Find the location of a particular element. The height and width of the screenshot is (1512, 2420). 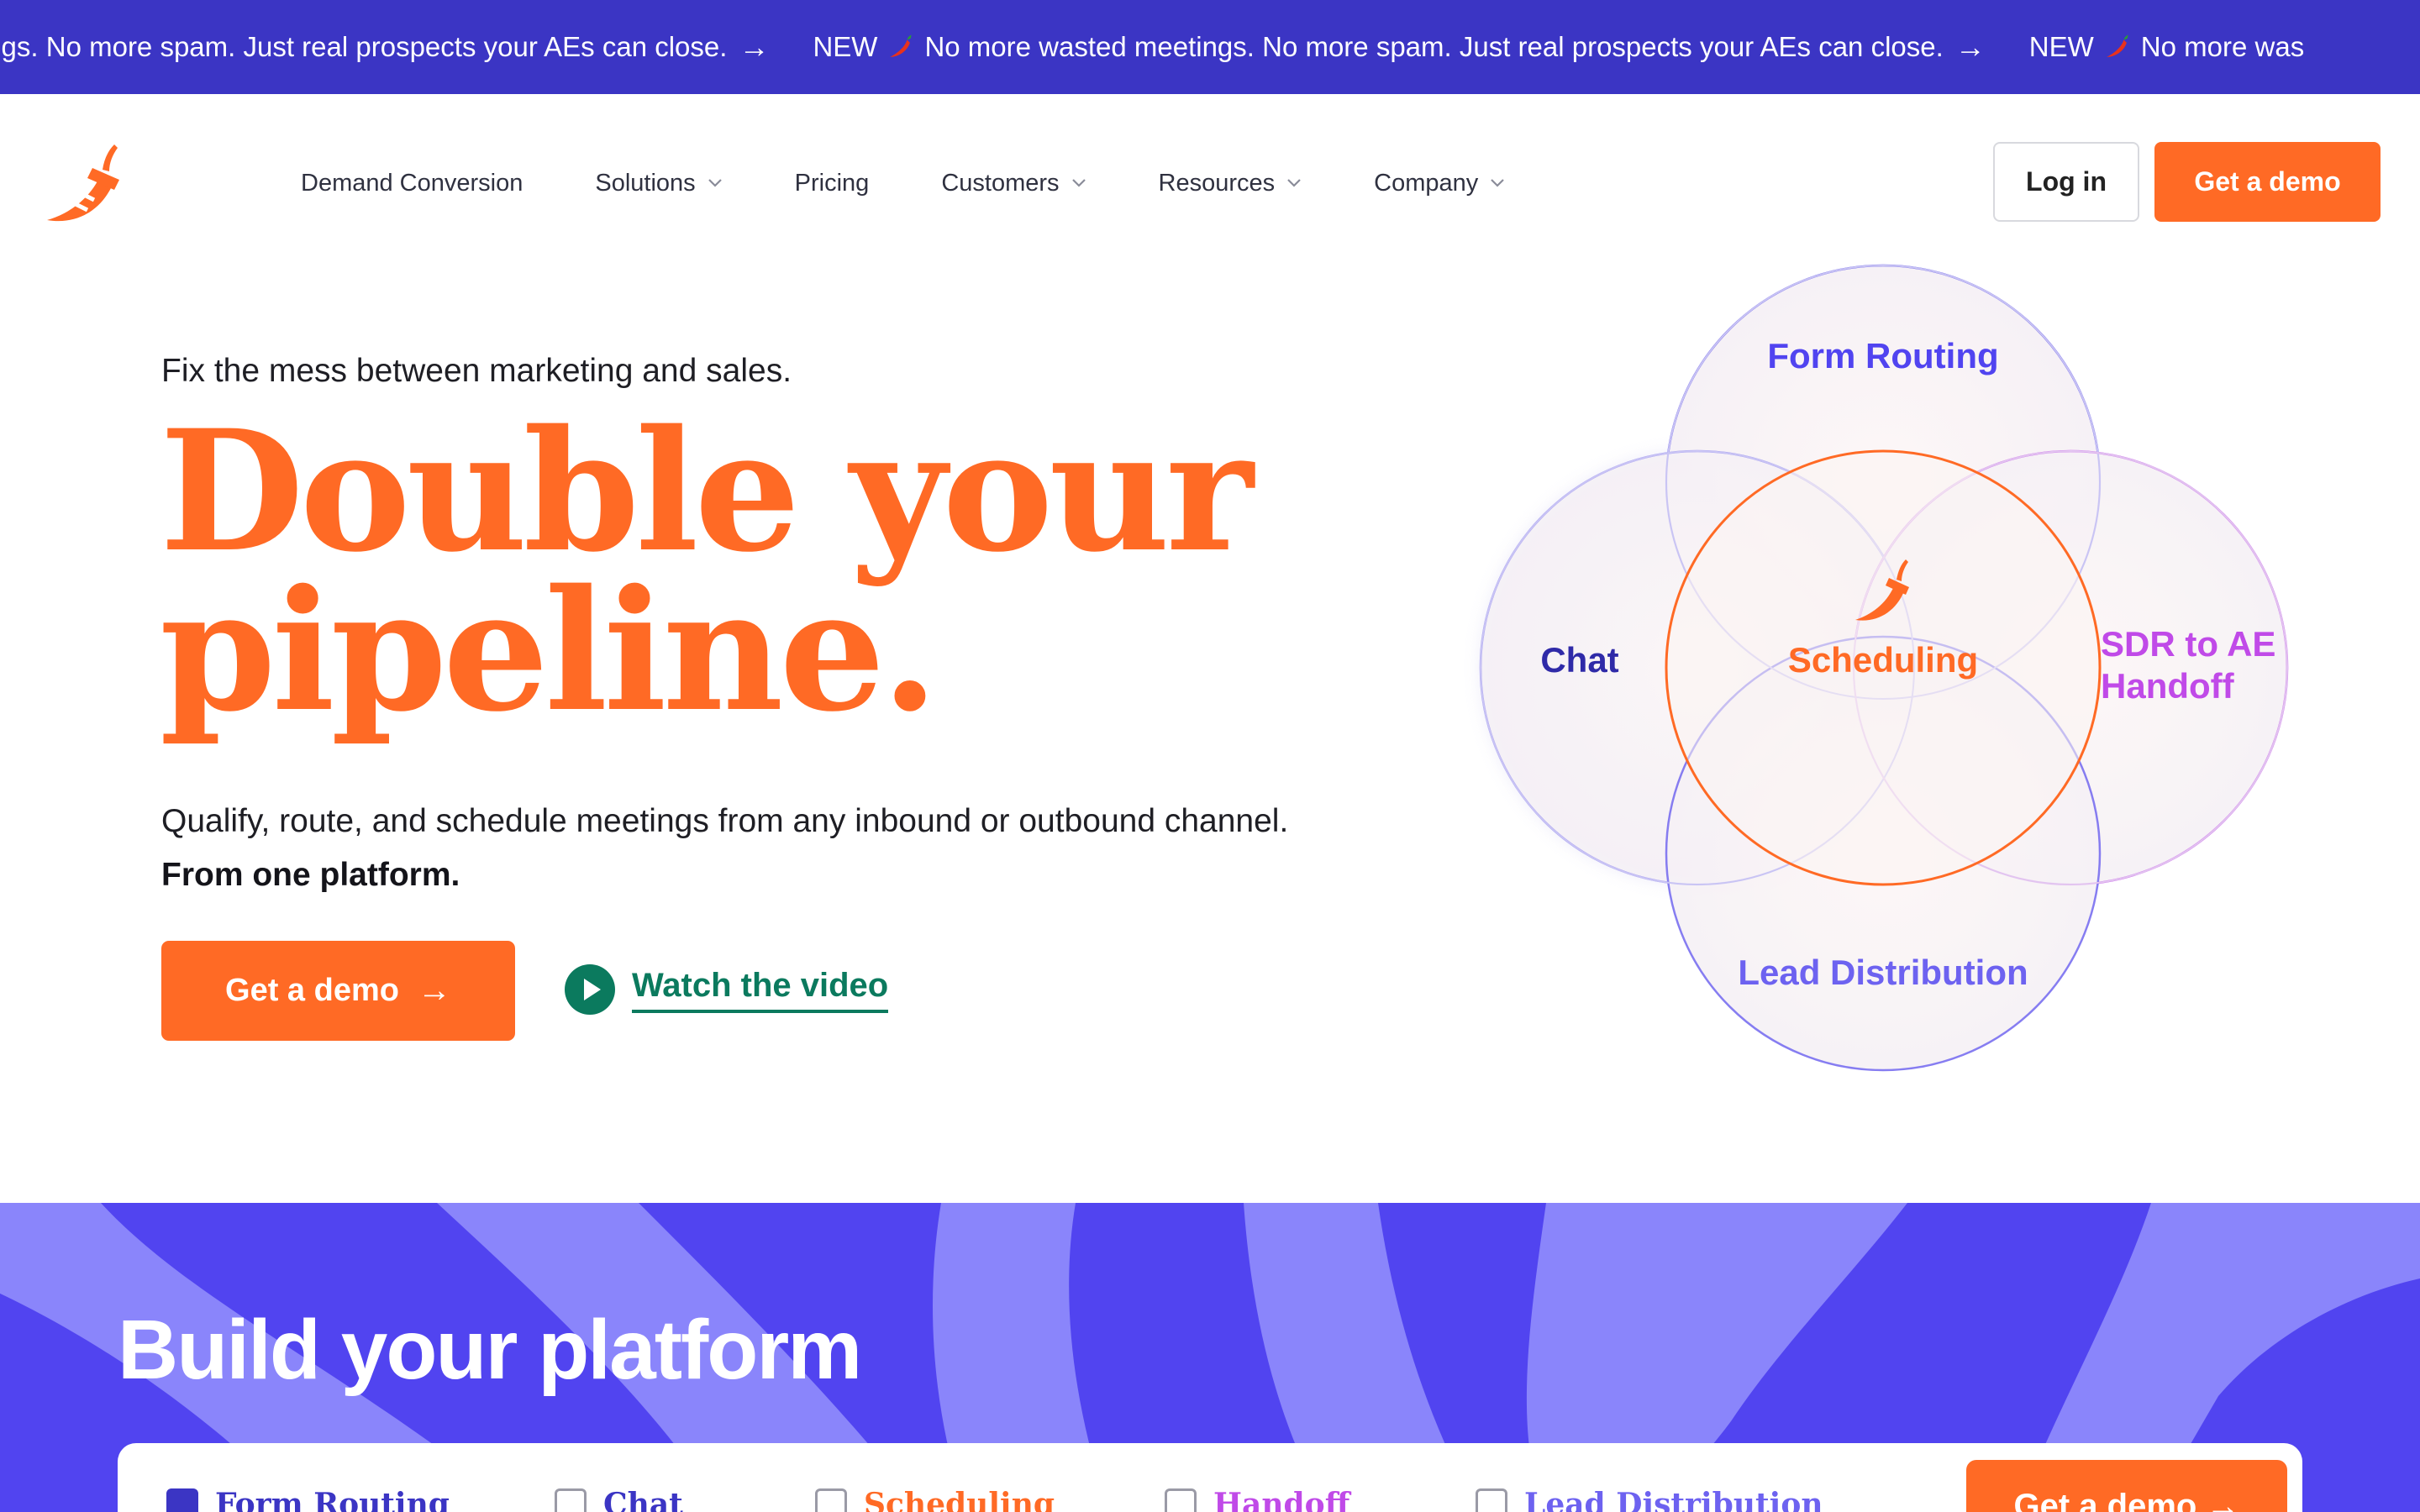

nav-pricing: Pricing is located at coordinates (832, 183).